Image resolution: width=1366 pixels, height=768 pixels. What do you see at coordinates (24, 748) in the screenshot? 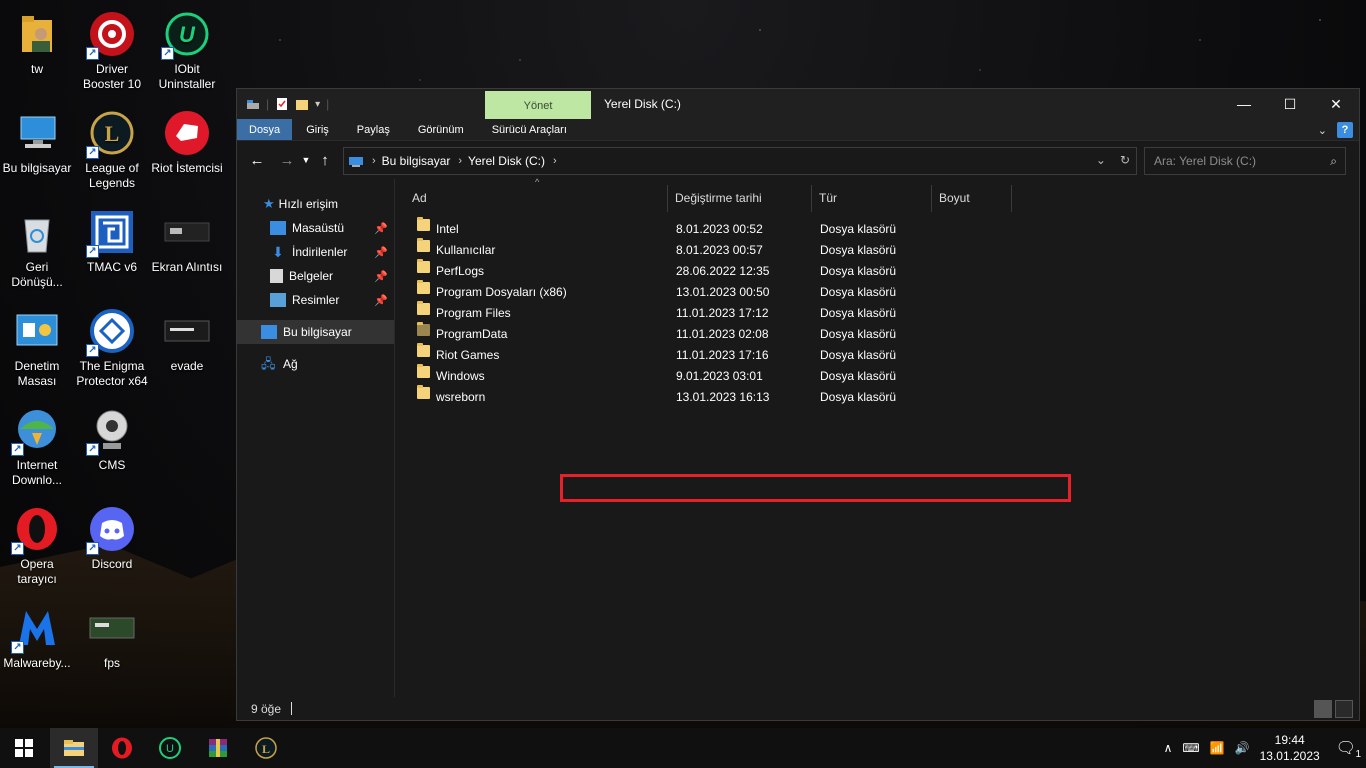
I see `start-button` at bounding box center [24, 748].